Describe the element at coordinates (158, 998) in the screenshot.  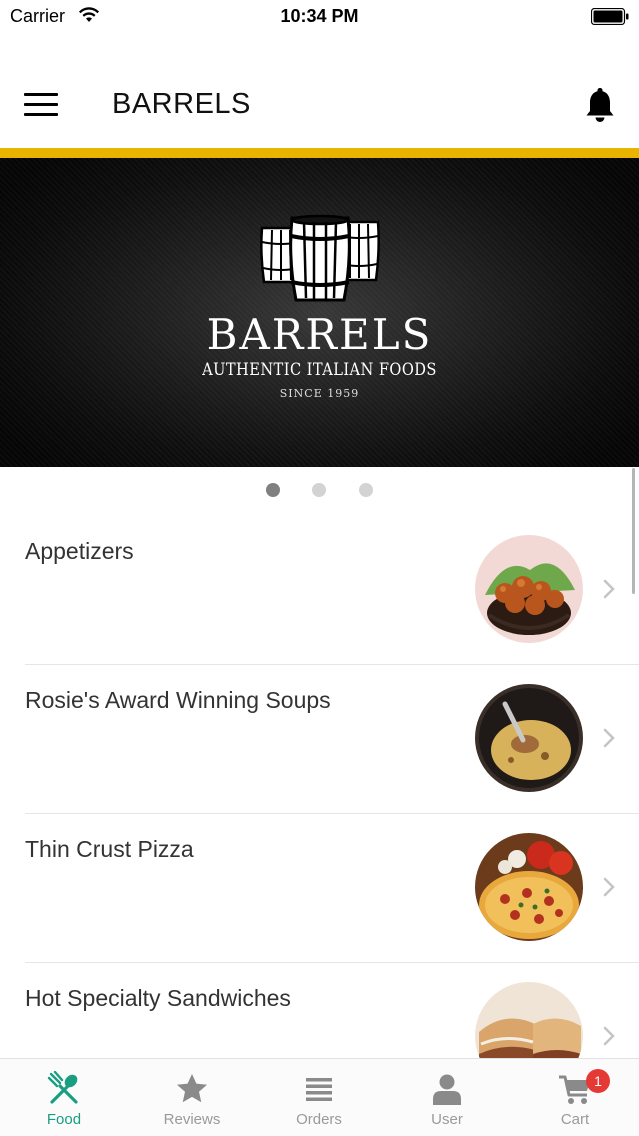
I see `category-name: Hot Specialty Sandwiches` at that location.